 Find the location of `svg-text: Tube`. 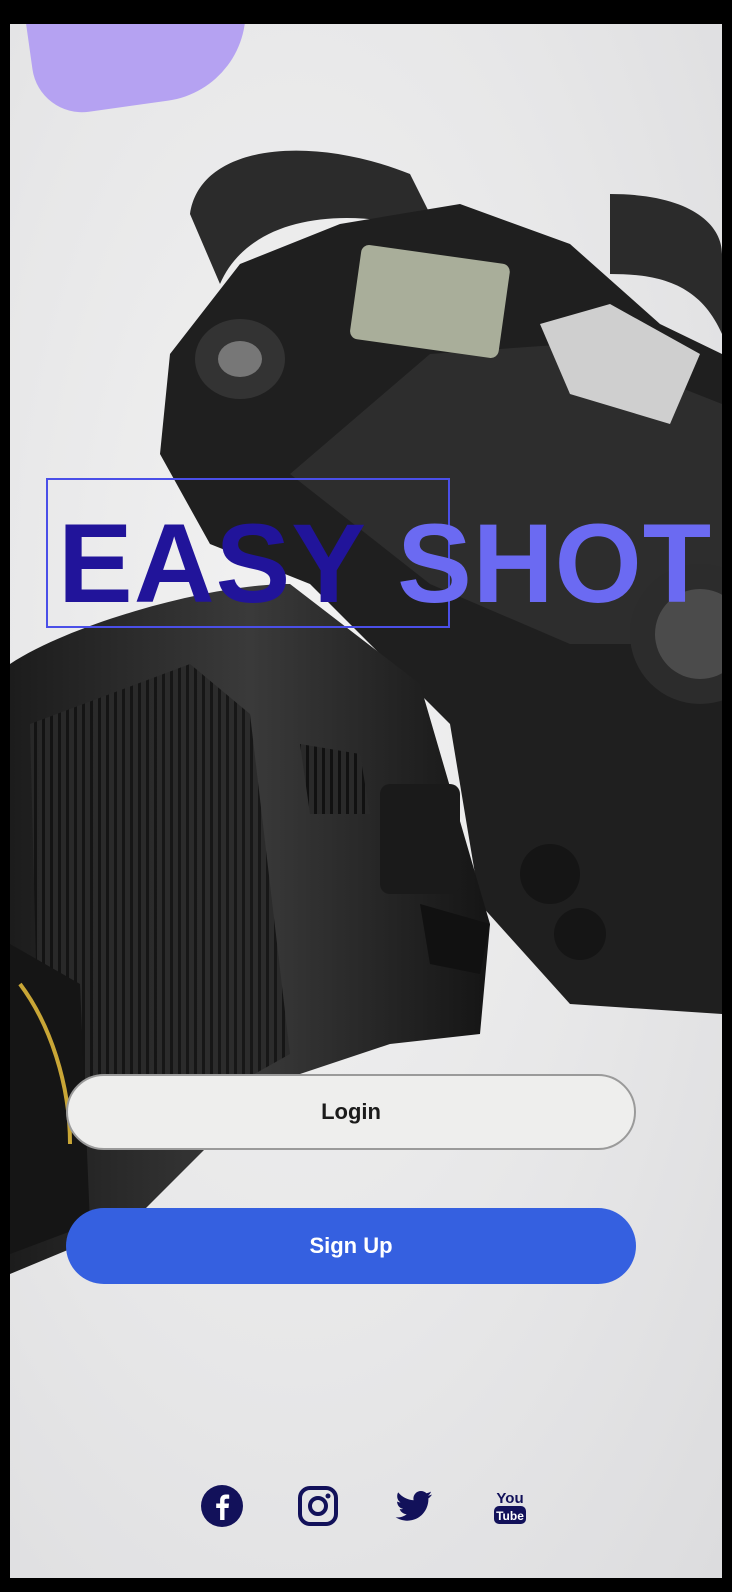

svg-text: Tube is located at coordinates (510, 1516).